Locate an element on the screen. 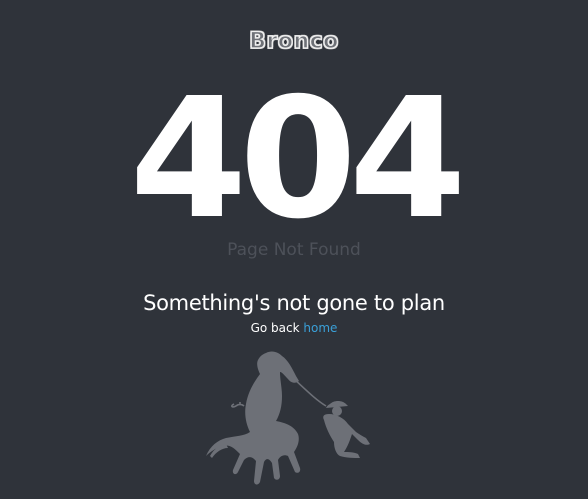  header-logo: Bronco is located at coordinates (294, 42).